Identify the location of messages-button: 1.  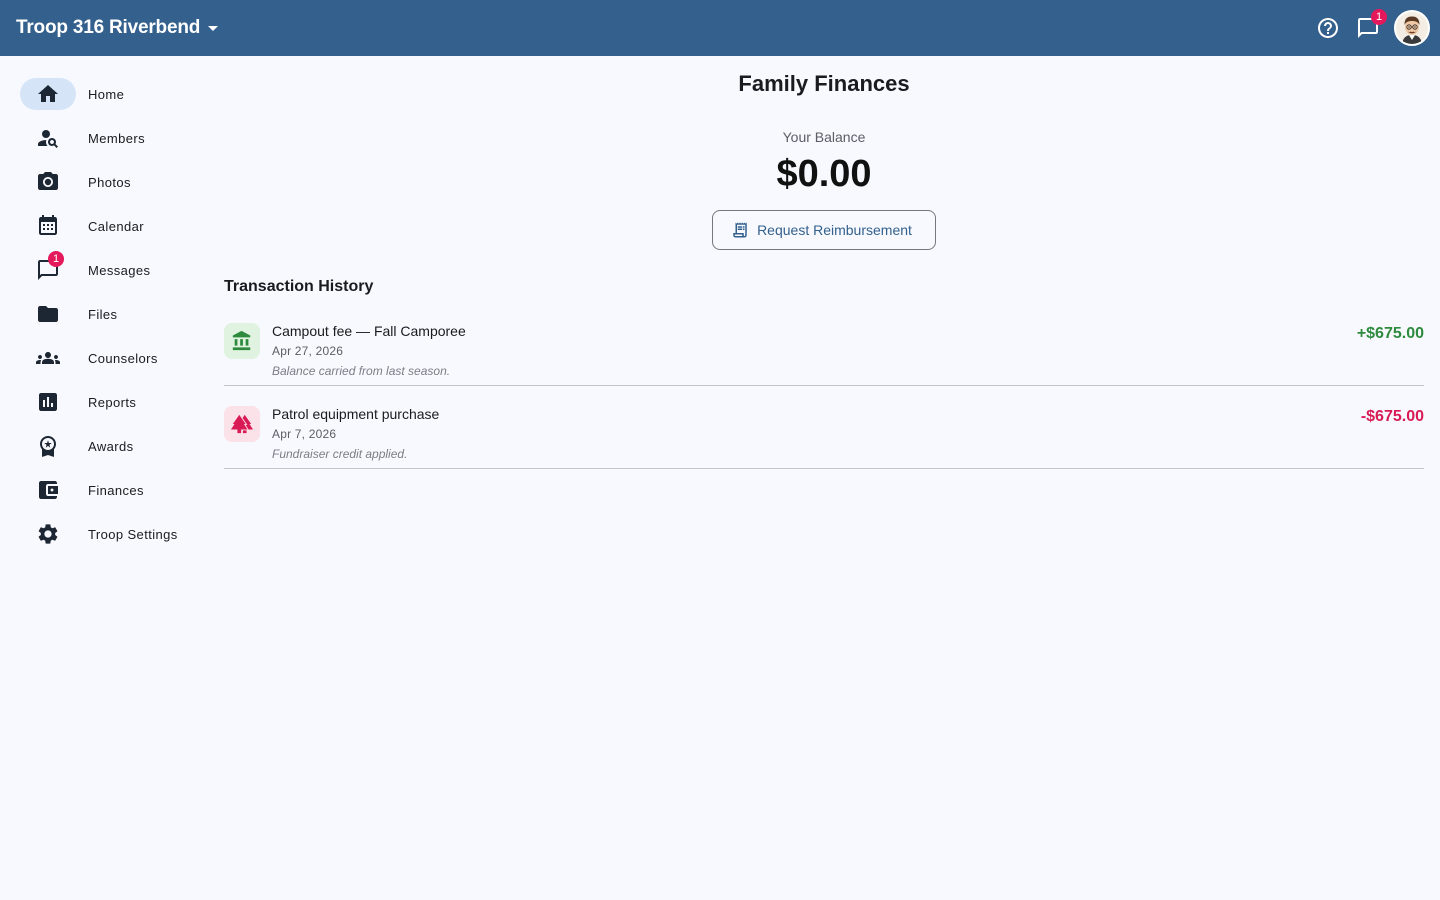
(1368, 28).